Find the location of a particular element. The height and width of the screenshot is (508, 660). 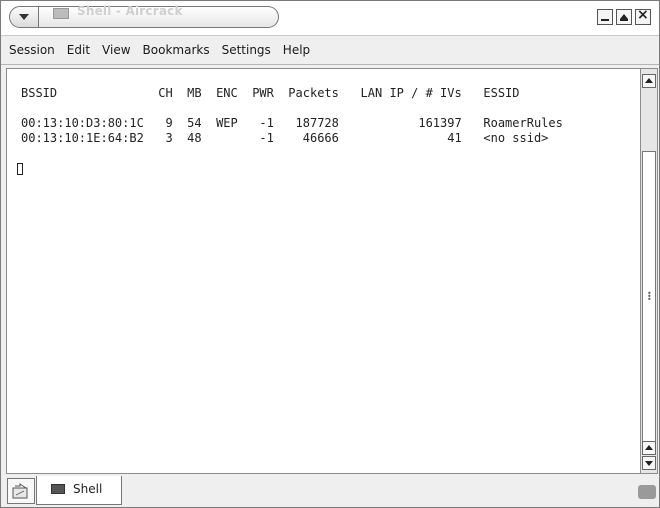

menu-settings: Settings is located at coordinates (246, 50).